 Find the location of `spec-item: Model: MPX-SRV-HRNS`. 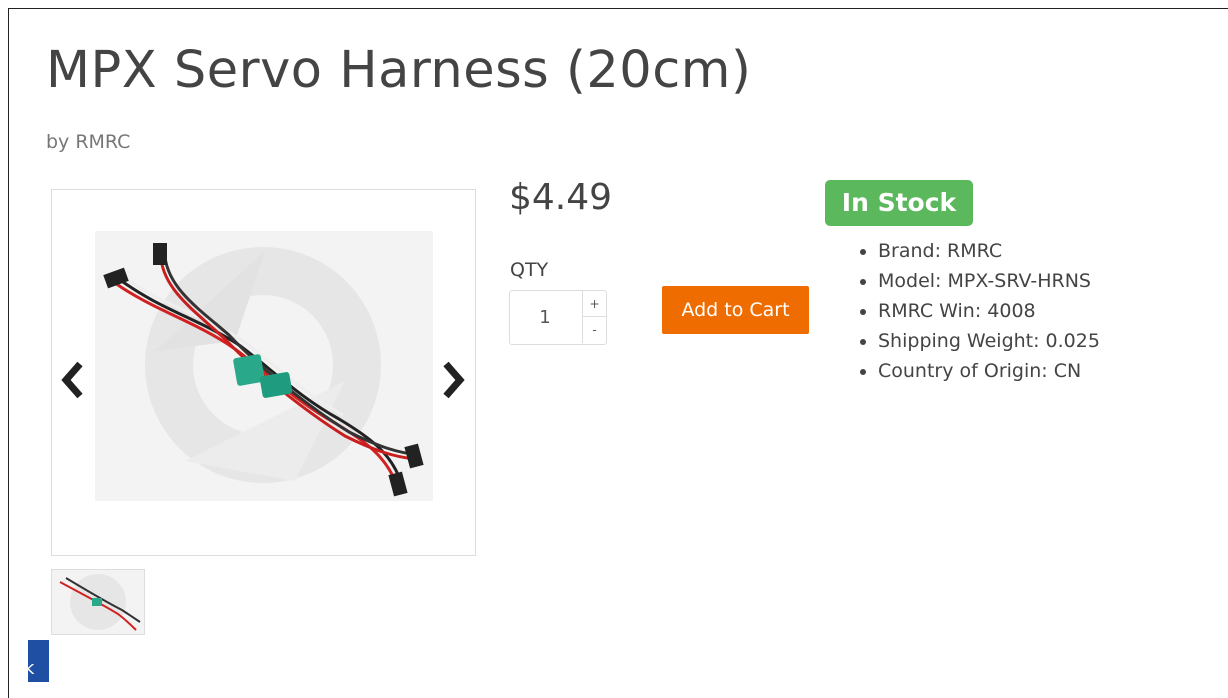

spec-item: Model: MPX-SRV-HRNS is located at coordinates (989, 281).